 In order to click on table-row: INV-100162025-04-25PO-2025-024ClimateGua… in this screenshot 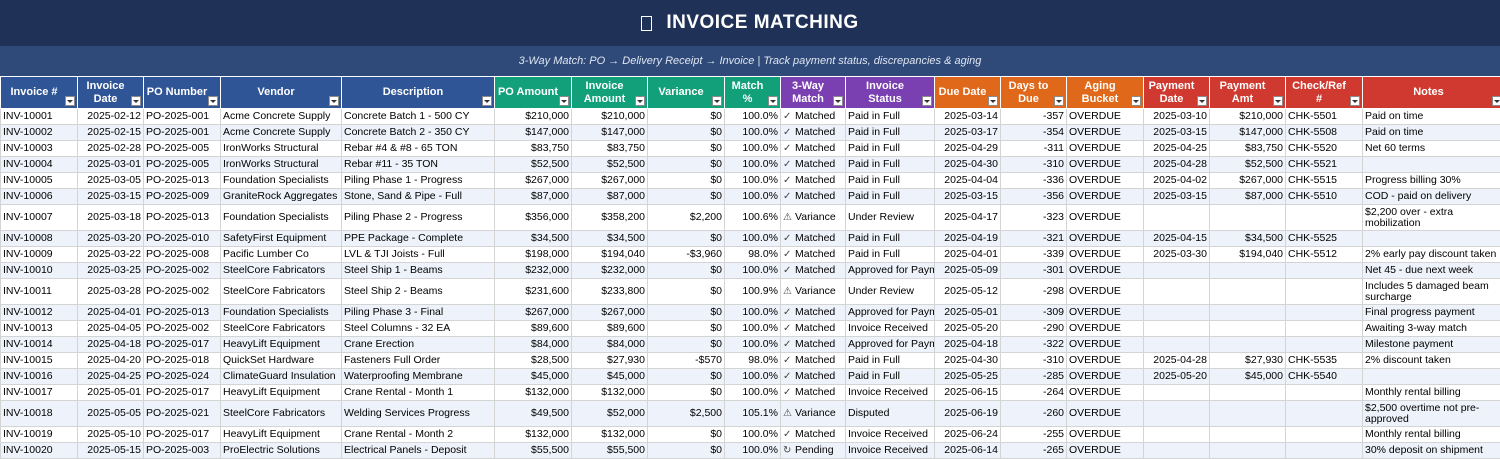, I will do `click(750, 377)`.